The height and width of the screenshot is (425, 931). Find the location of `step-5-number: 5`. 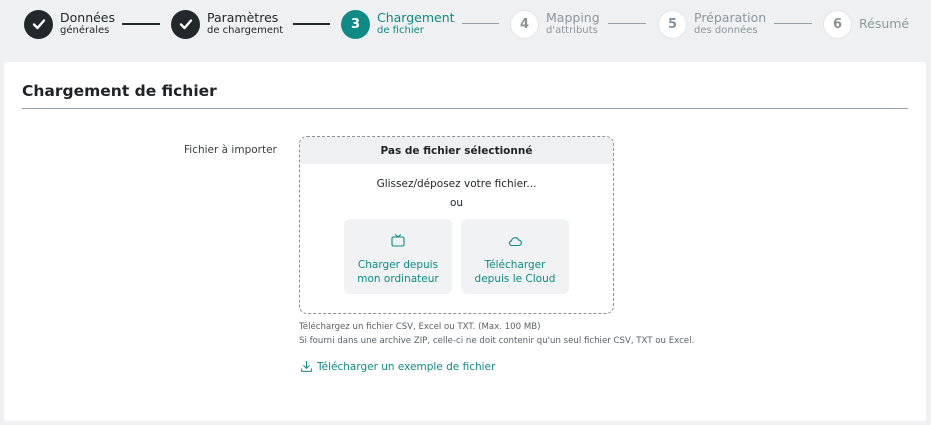

step-5-number: 5 is located at coordinates (672, 24).